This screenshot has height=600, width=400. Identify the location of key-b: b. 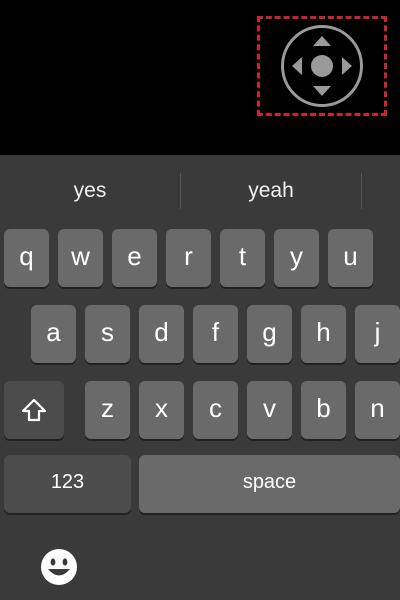
(323, 410).